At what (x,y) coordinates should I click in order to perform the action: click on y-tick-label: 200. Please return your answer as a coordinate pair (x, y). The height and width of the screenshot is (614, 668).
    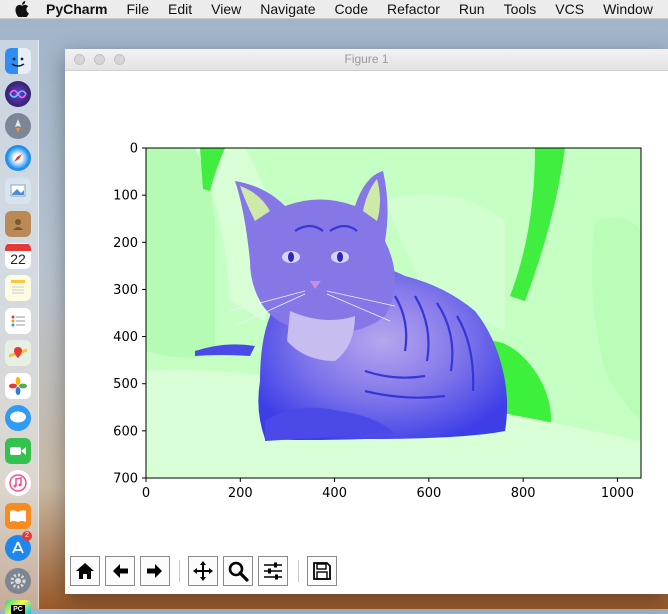
    Looking at the image, I should click on (125, 243).